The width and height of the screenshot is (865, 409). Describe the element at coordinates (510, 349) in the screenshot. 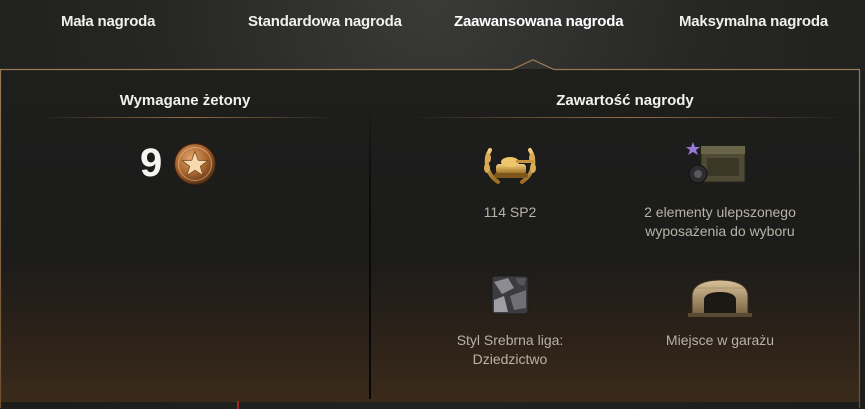

I see `reward-label: Styl Srebrna liga: Dziedzictwo` at that location.